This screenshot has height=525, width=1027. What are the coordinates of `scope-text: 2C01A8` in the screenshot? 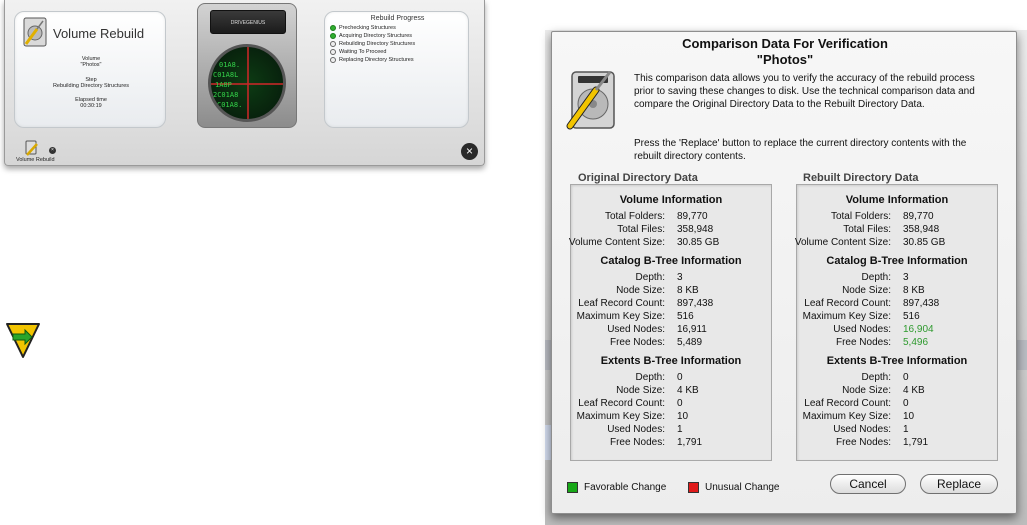 It's located at (226, 95).